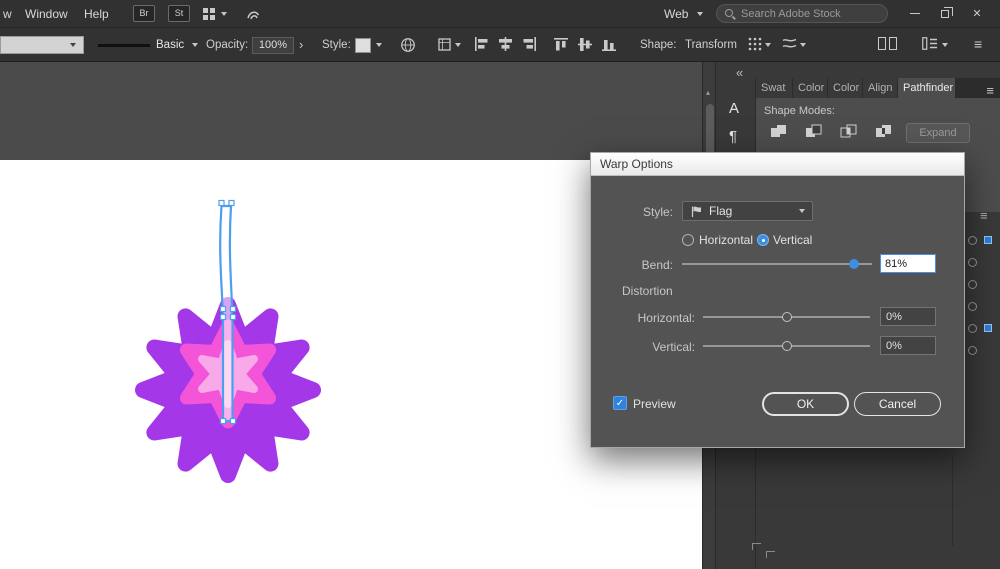 This screenshot has width=1000, height=569. I want to click on restore-icon, so click(947, 12).